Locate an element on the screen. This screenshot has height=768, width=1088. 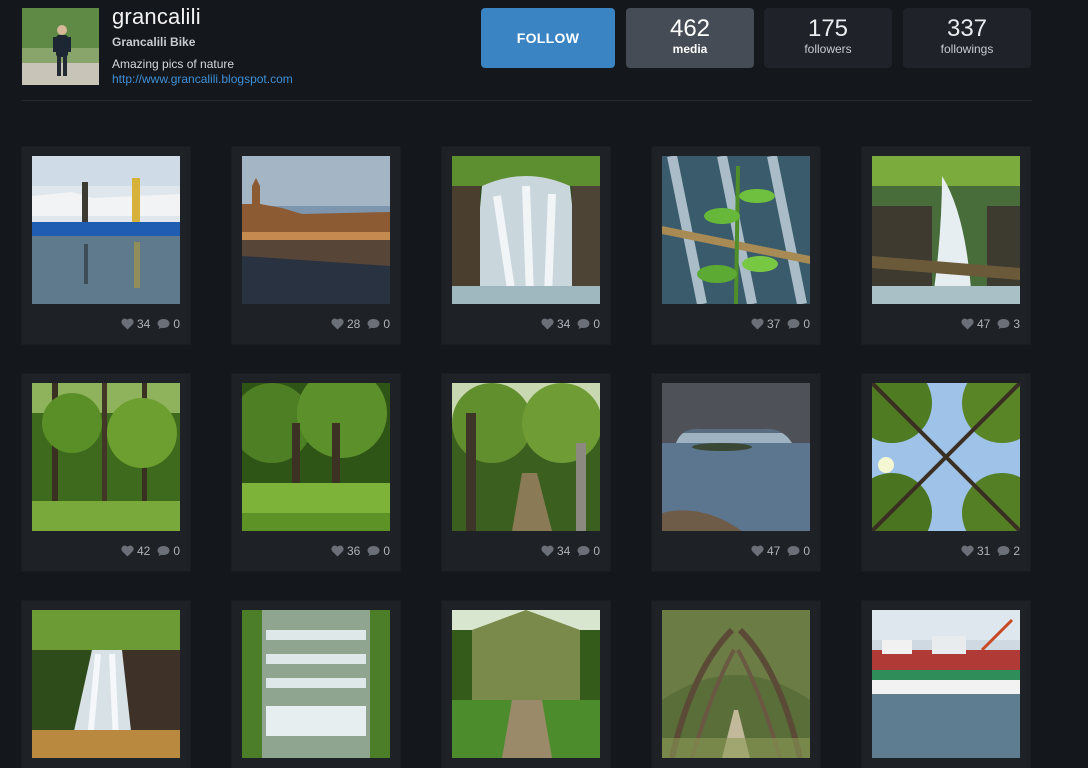
media-stats: 36 0 is located at coordinates (360, 551).